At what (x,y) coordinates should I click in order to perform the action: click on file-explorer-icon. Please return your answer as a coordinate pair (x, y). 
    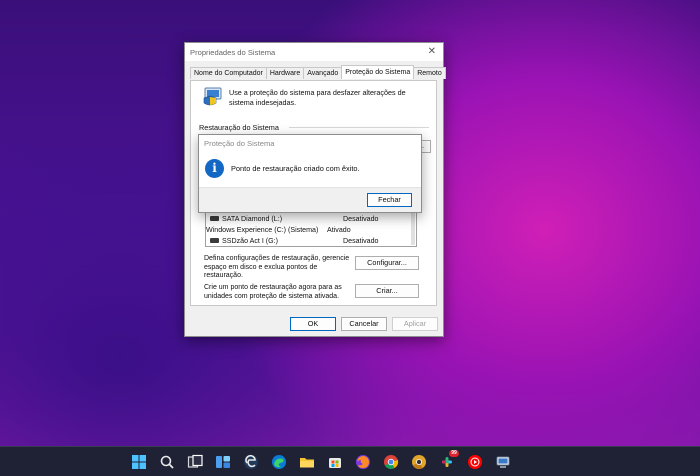
    Looking at the image, I should click on (307, 462).